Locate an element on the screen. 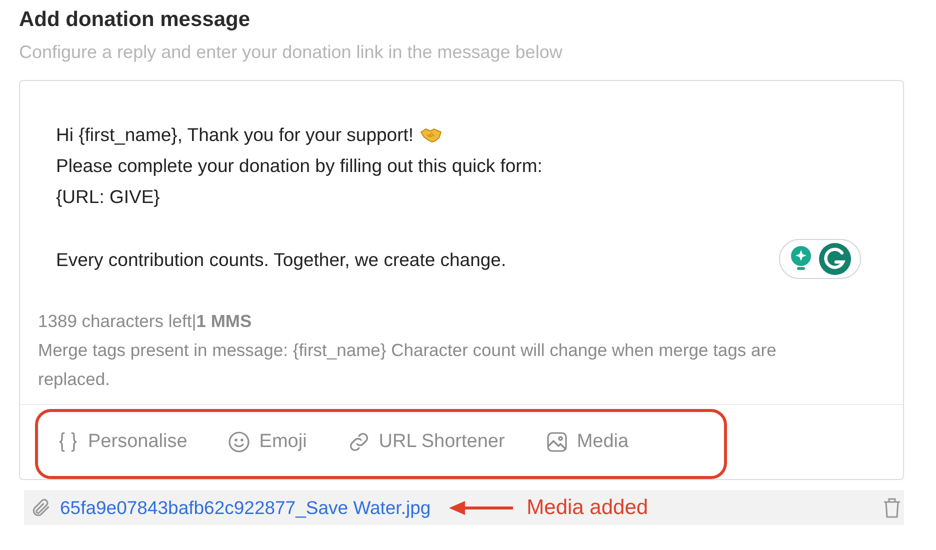  toolbar-button: Media is located at coordinates (586, 442).